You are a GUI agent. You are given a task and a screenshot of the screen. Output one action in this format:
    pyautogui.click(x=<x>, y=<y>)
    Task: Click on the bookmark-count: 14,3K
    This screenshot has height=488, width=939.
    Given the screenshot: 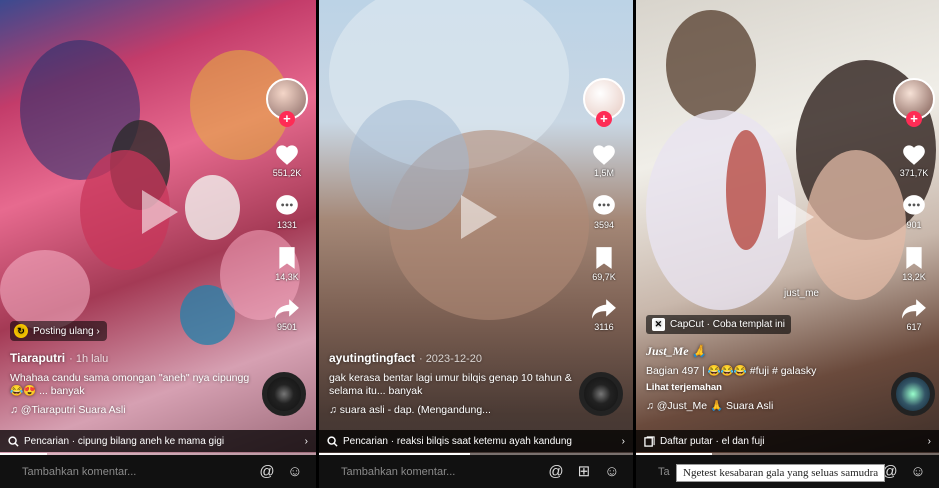 What is the action you would take?
    pyautogui.click(x=287, y=277)
    